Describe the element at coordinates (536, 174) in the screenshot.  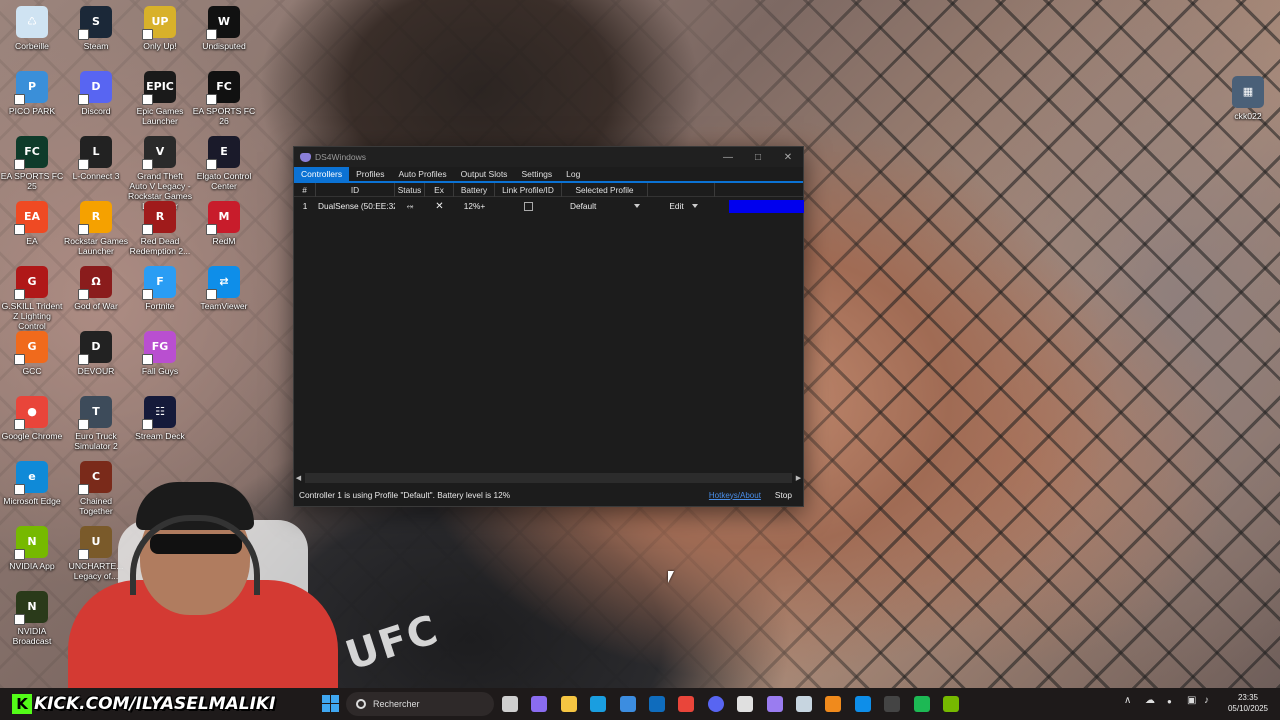
I see `tab-settings: Settings` at that location.